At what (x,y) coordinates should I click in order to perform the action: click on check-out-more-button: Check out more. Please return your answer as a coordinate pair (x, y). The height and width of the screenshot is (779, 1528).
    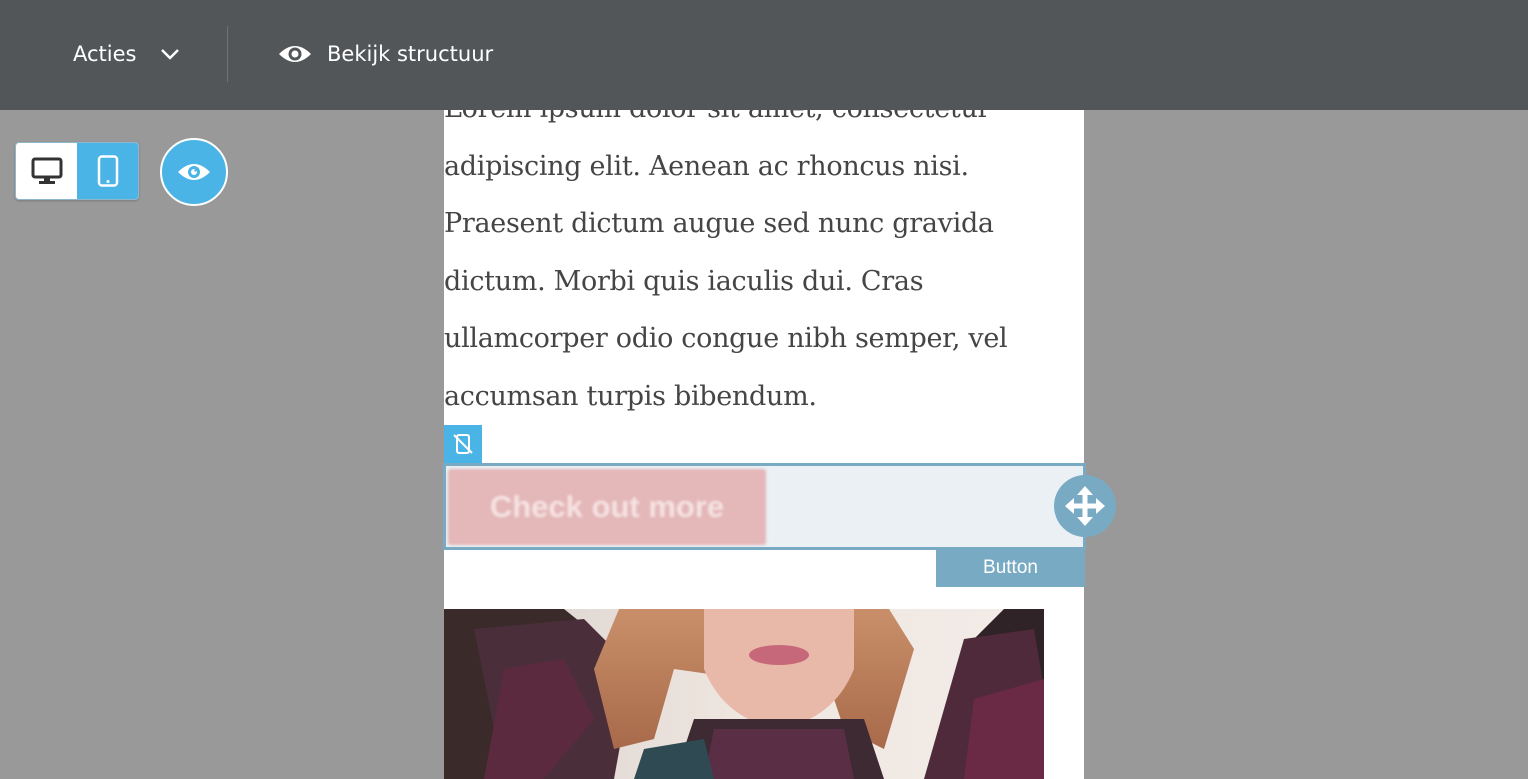
    Looking at the image, I should click on (607, 507).